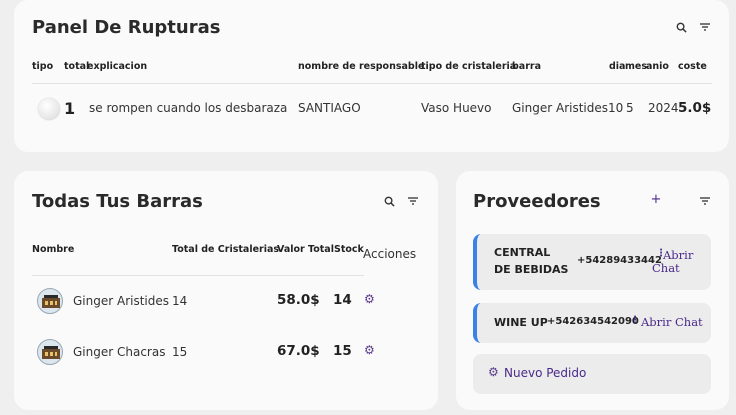 Image resolution: width=736 pixels, height=415 pixels. I want to click on header-total-cristalerias: Total de Cristalerias, so click(226, 249).